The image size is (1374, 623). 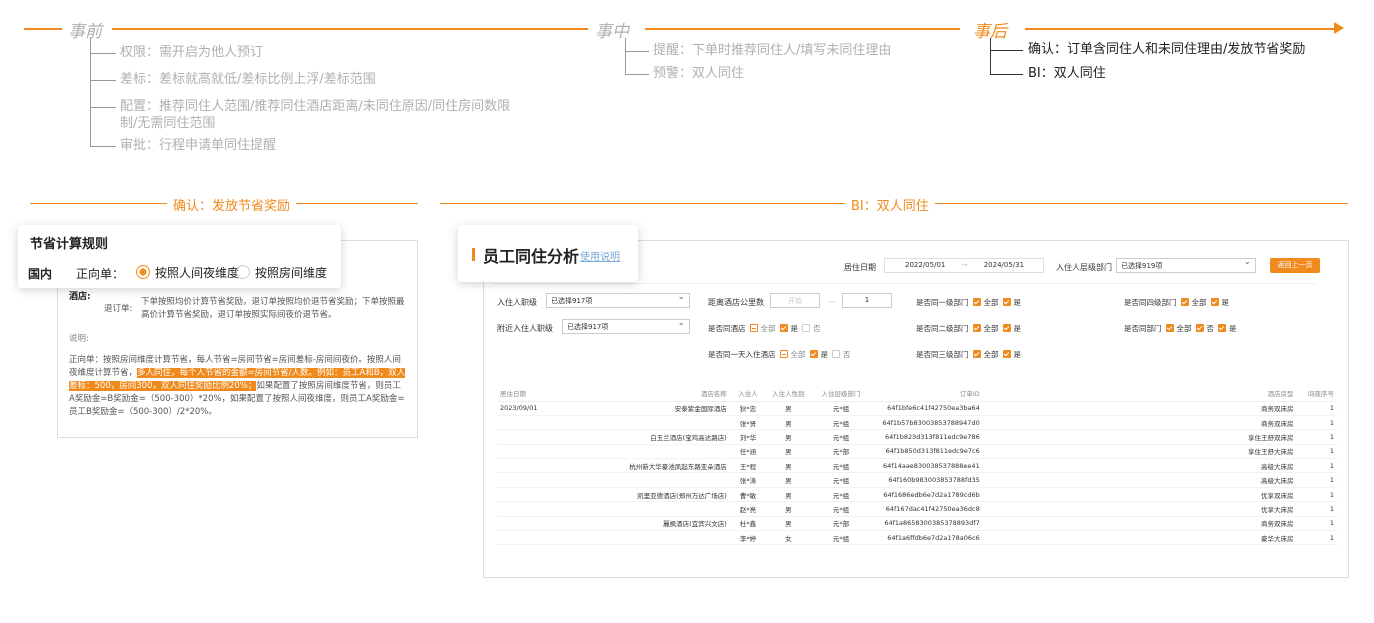 What do you see at coordinates (968, 302) in the screenshot?
I see `dept1-filter: 是否同一级部门 全部是` at bounding box center [968, 302].